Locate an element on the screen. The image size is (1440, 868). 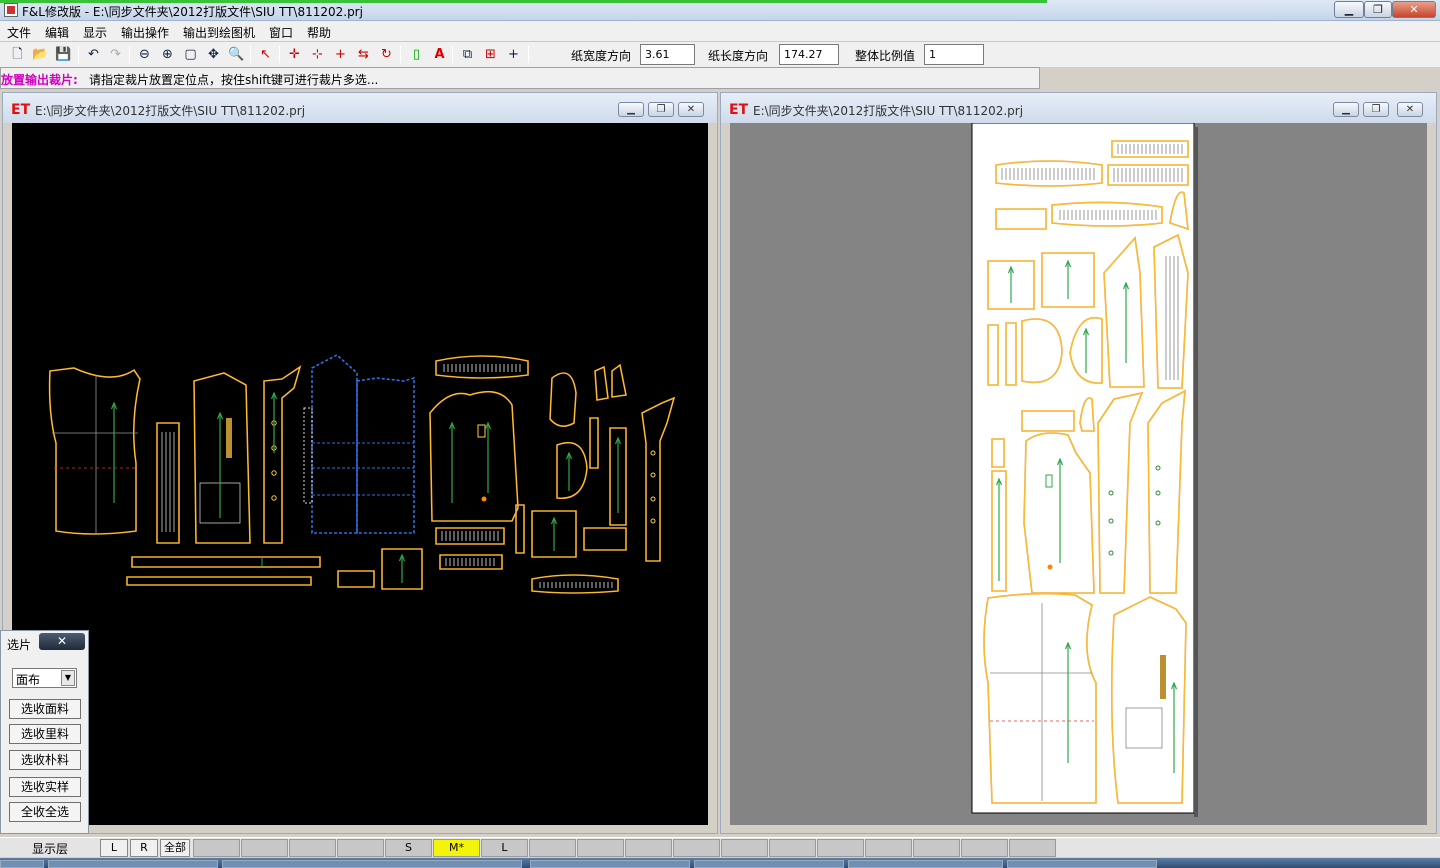
panel-close-button: ✕ is located at coordinates (62, 641).